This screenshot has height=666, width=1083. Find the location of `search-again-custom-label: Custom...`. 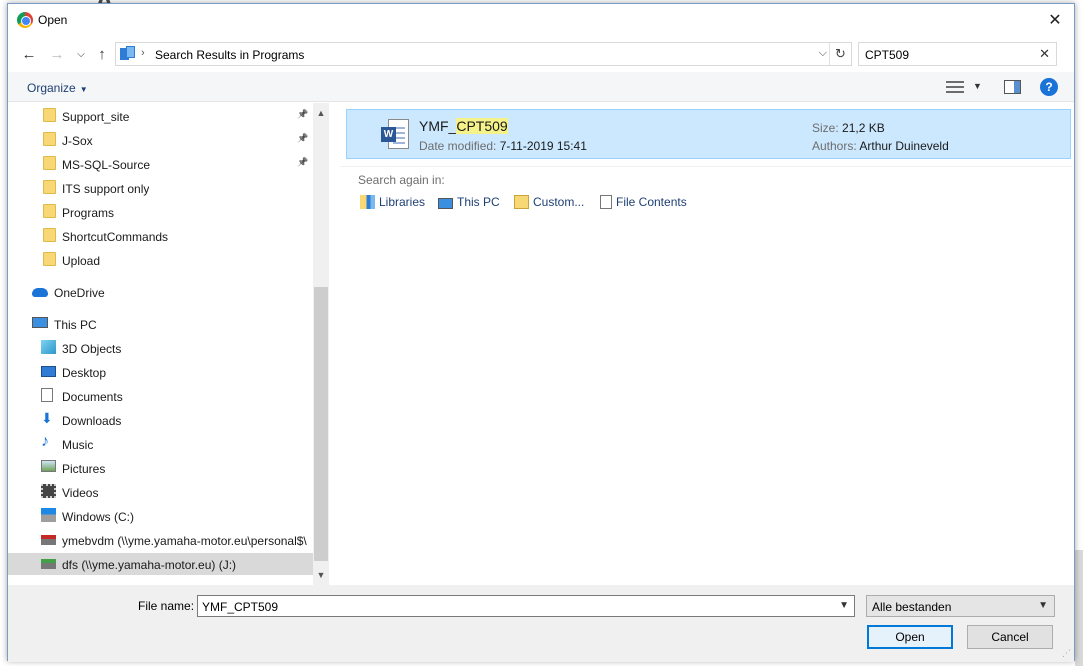

search-again-custom-label: Custom... is located at coordinates (559, 202).